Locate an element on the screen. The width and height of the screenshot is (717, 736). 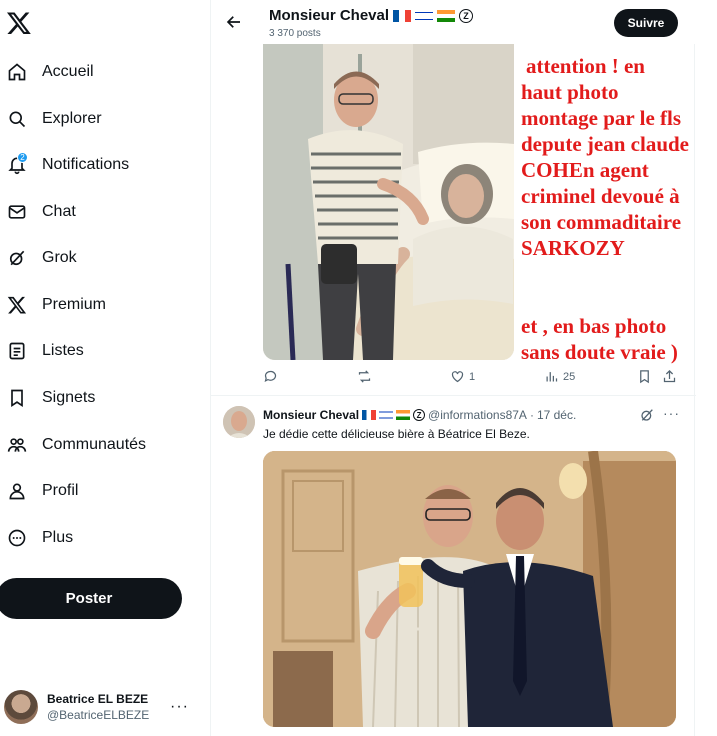
sidebar-item-signets: Signets is located at coordinates (100, 398).